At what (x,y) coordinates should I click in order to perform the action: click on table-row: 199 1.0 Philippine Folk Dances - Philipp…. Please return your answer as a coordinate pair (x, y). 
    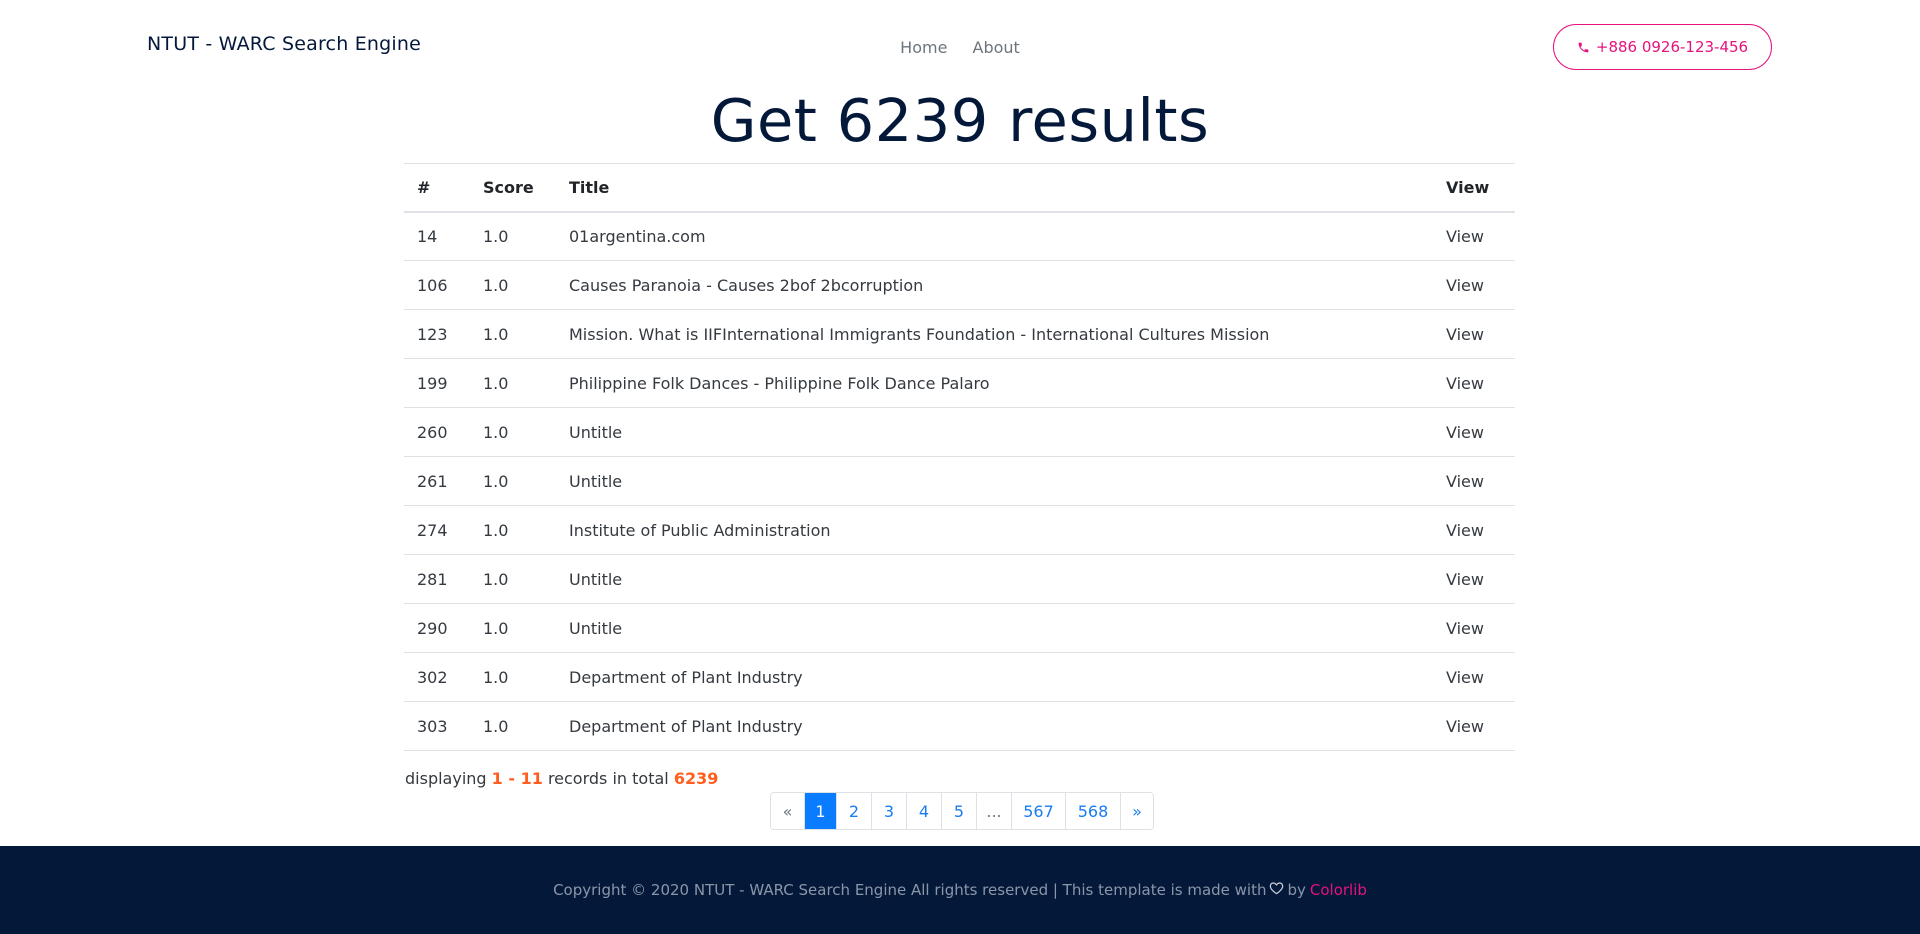
    Looking at the image, I should click on (959, 383).